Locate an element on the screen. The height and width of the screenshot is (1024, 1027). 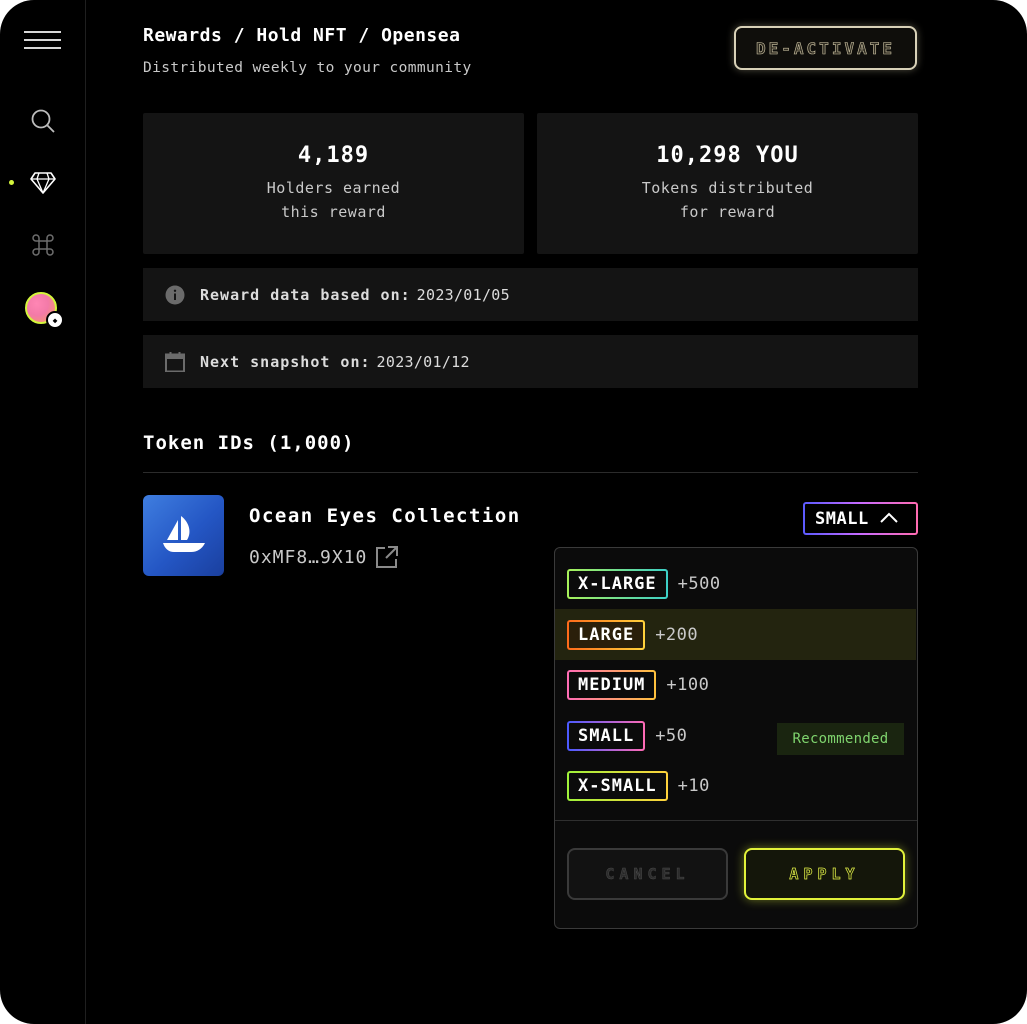
stat-card-holders: 4,189 Holders earned this reward is located at coordinates (333, 183).